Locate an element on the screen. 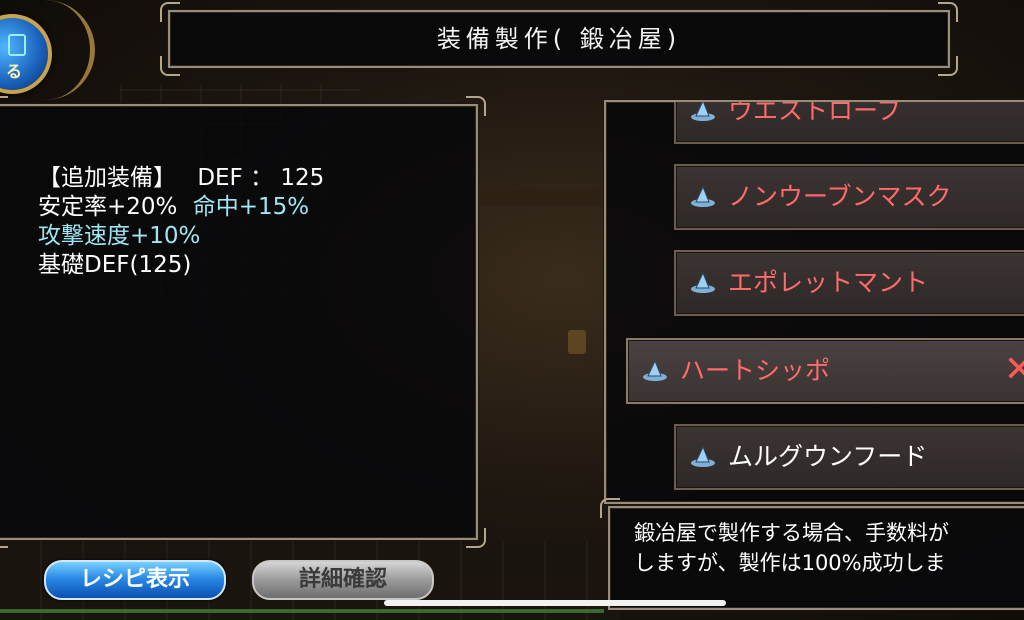 The image size is (1024, 620). list-item-label: ハートシッポ is located at coordinates (755, 370).